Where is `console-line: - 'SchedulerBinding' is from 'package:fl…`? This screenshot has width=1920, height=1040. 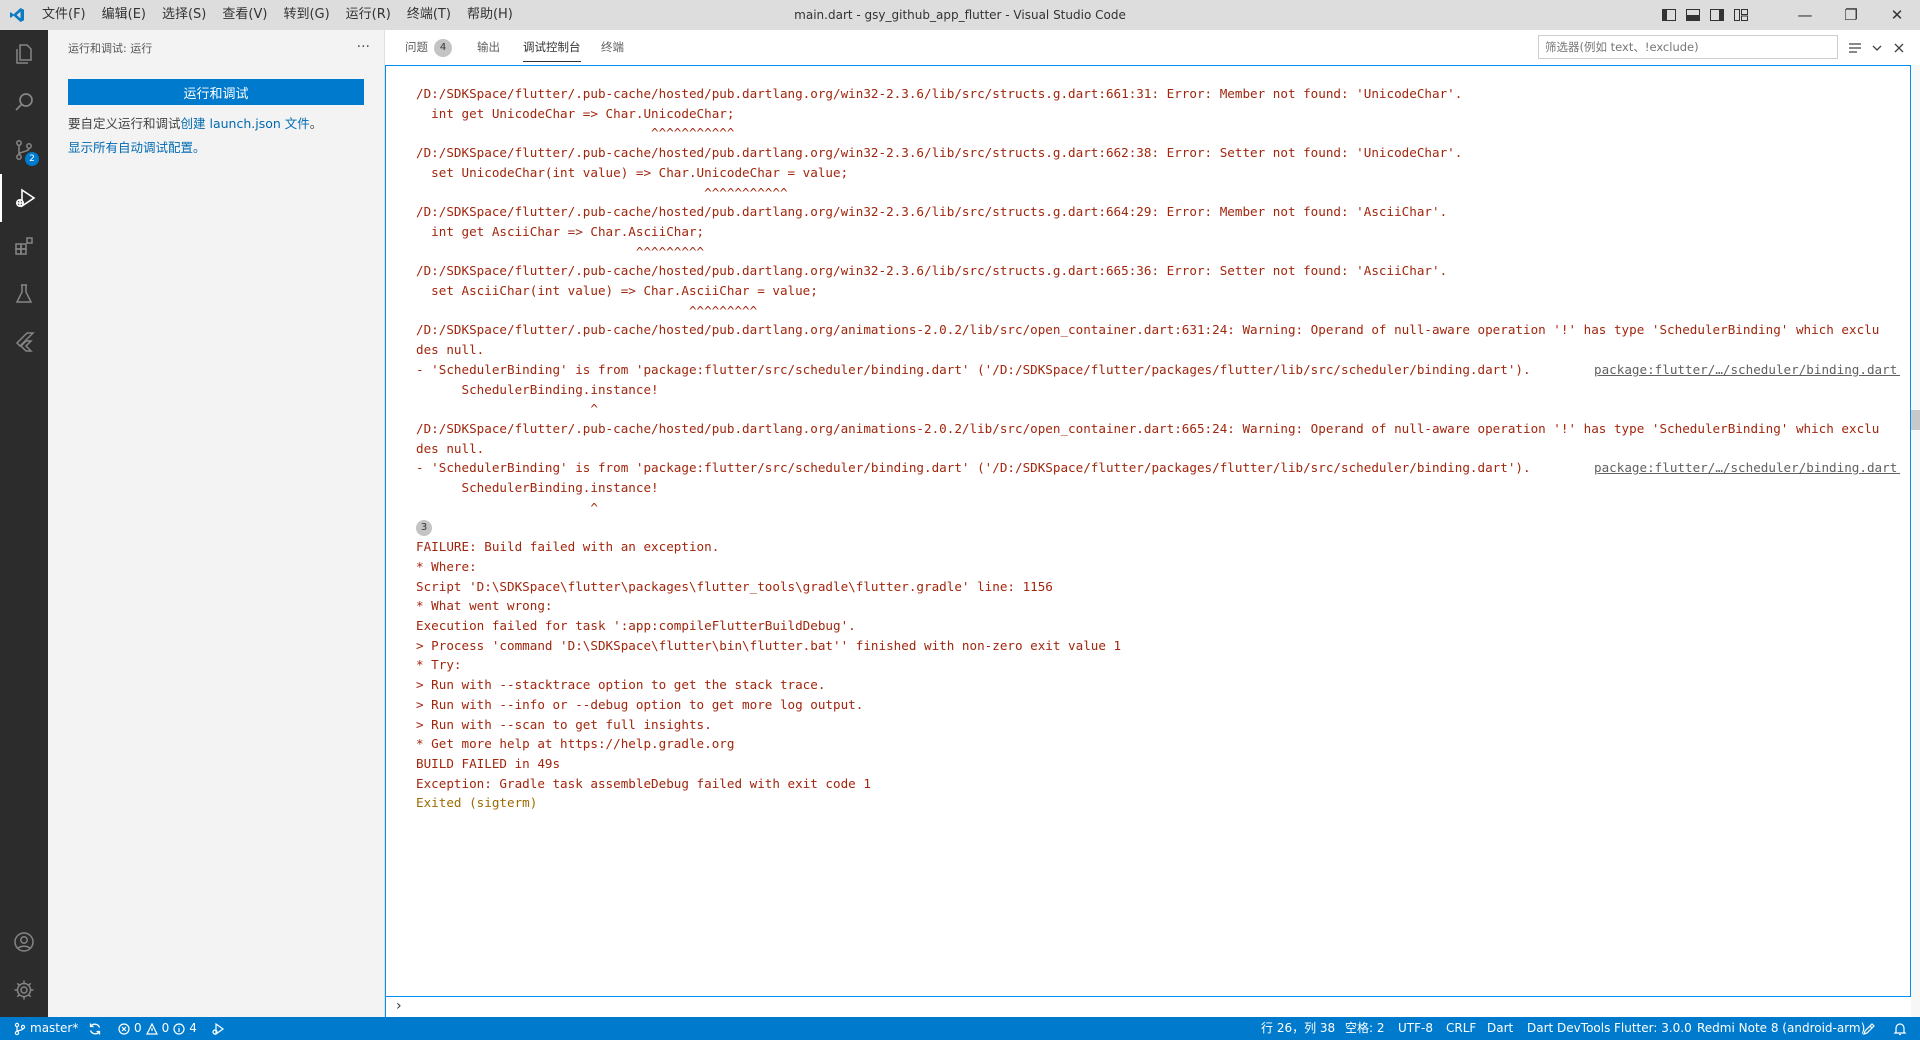
console-line: - 'SchedulerBinding' is from 'package:fl… is located at coordinates (1158, 370).